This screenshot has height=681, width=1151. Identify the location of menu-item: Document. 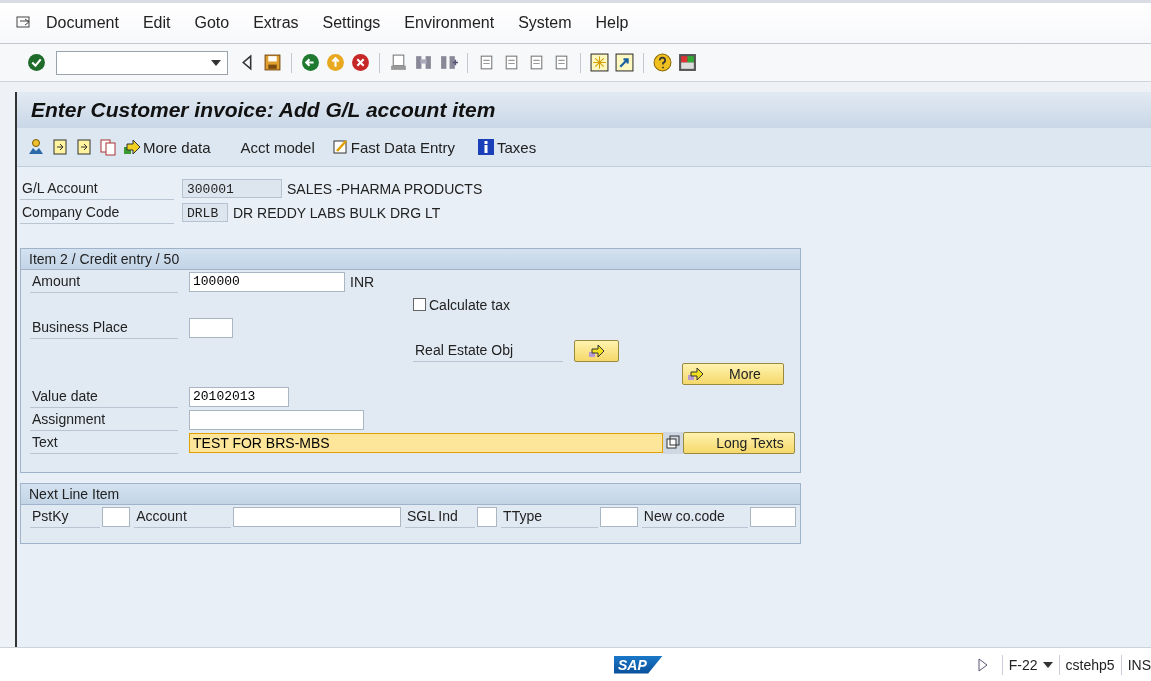
(82, 23).